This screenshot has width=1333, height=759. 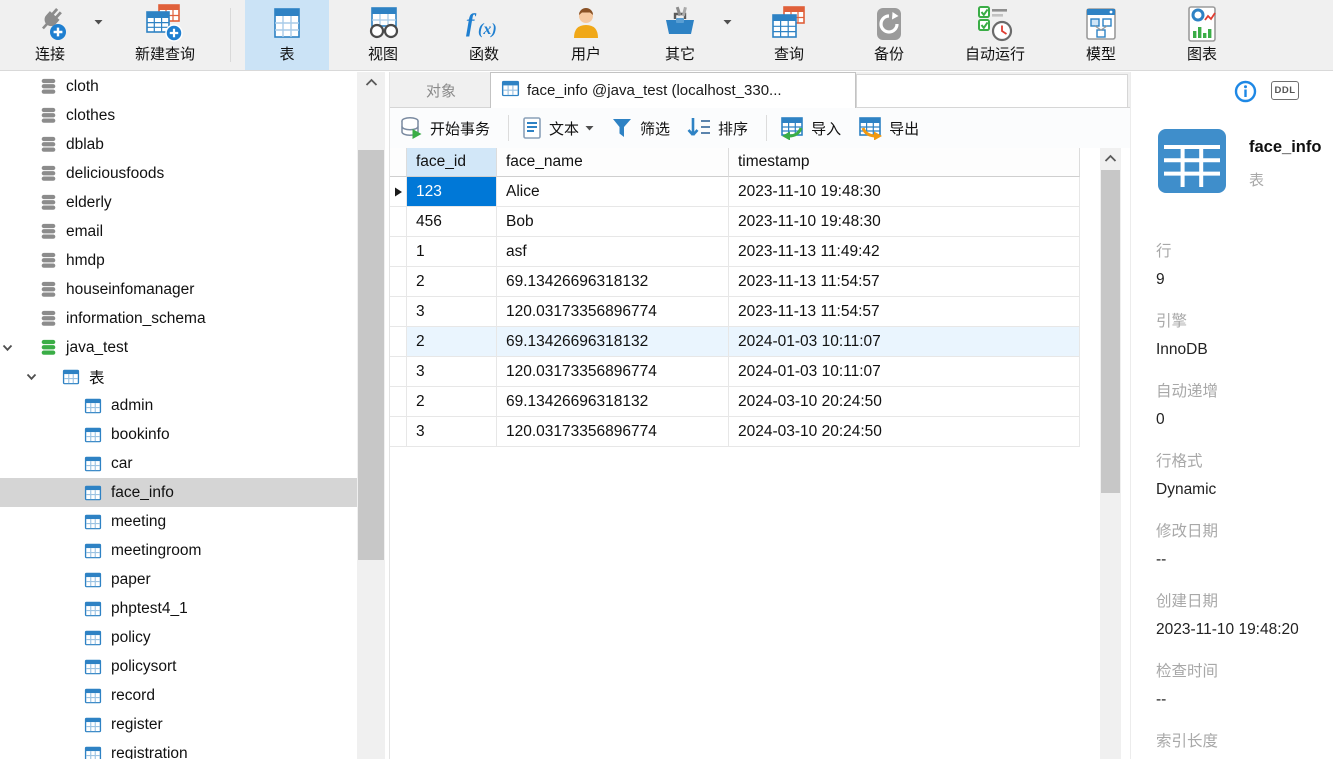 What do you see at coordinates (98, 35) in the screenshot?
I see `ribbon-dropdown-connection` at bounding box center [98, 35].